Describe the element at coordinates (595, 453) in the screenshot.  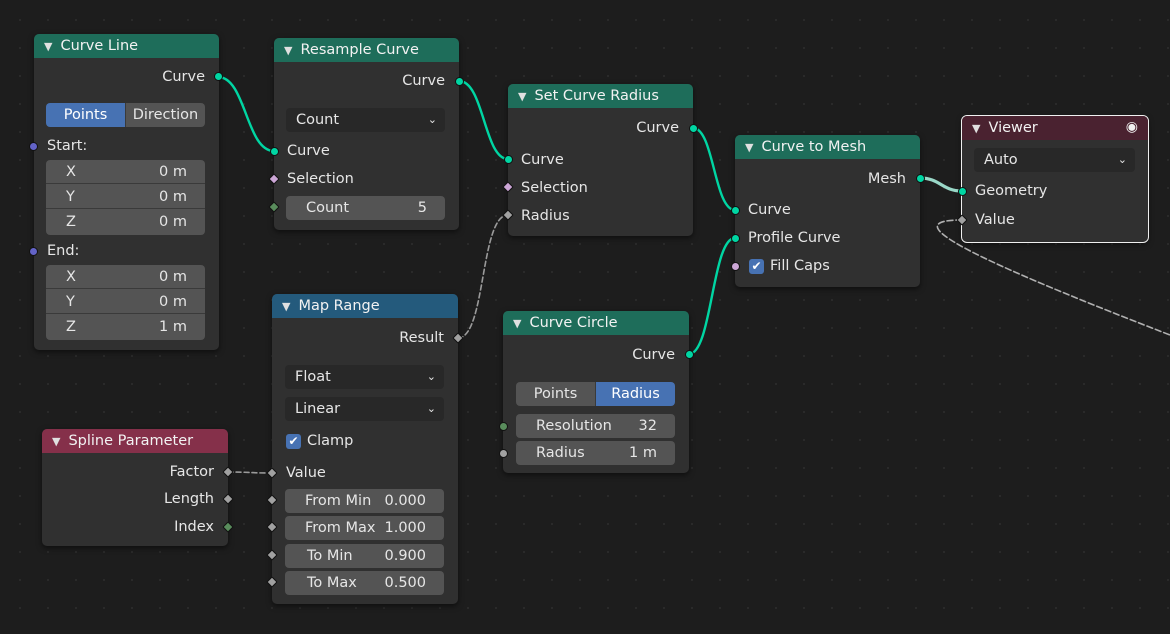
I see `radius-field: Radius 1 m` at that location.